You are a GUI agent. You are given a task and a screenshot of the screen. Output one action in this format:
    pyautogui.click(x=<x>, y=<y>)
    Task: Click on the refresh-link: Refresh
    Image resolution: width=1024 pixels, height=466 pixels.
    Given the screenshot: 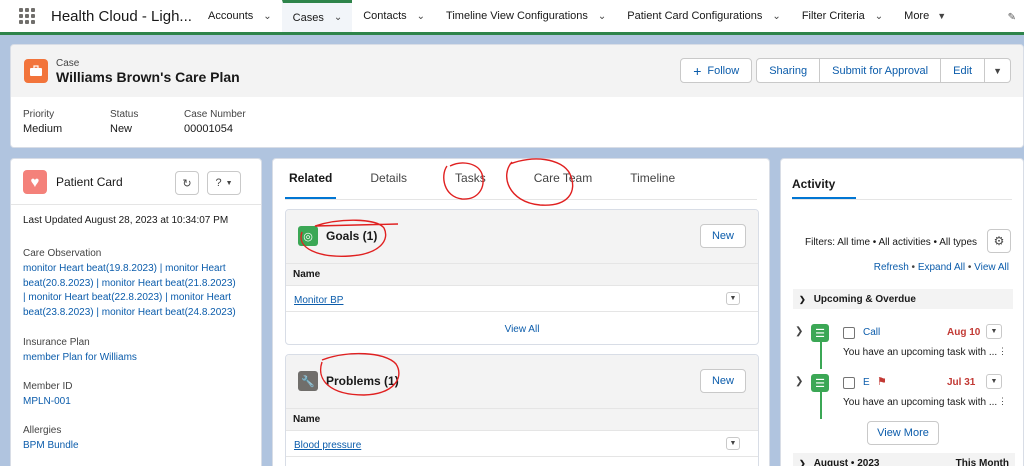 What is the action you would take?
    pyautogui.click(x=891, y=267)
    